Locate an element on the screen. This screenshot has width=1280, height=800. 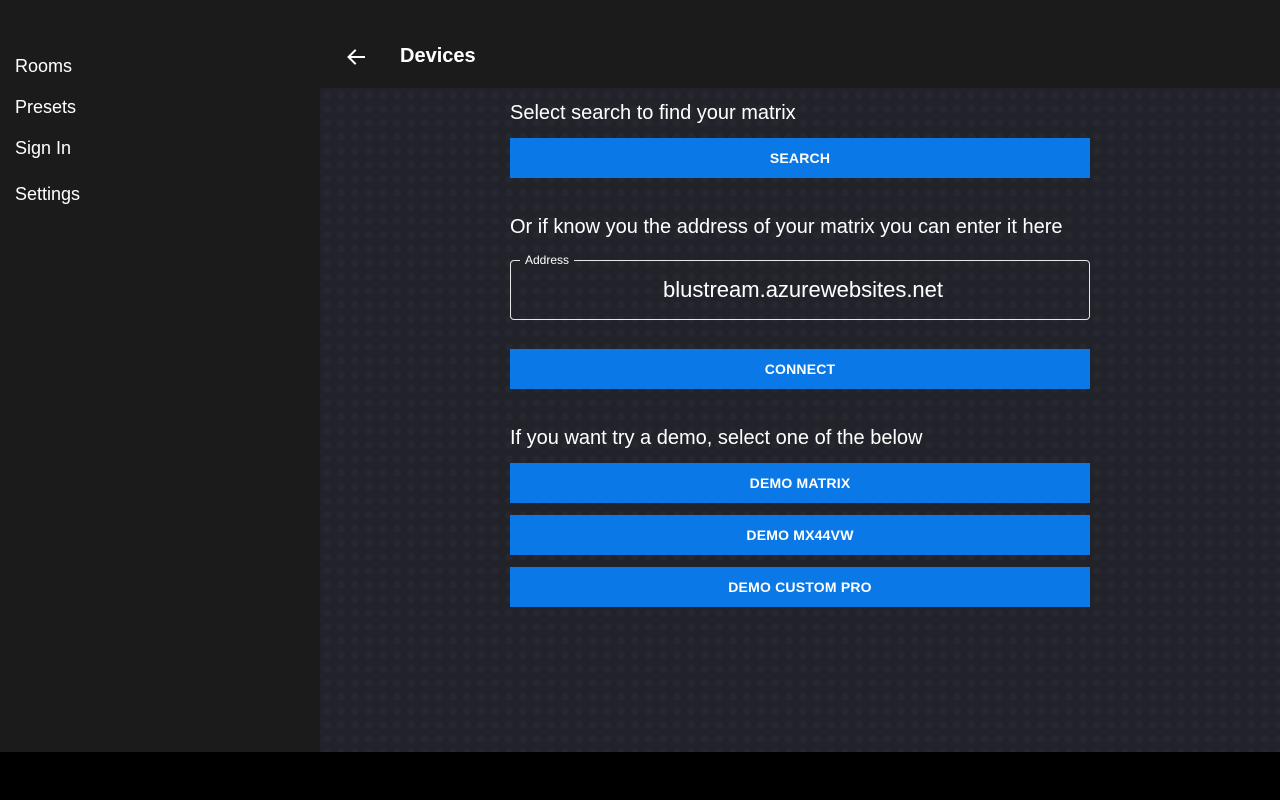
connect-button: CONNECT is located at coordinates (800, 369).